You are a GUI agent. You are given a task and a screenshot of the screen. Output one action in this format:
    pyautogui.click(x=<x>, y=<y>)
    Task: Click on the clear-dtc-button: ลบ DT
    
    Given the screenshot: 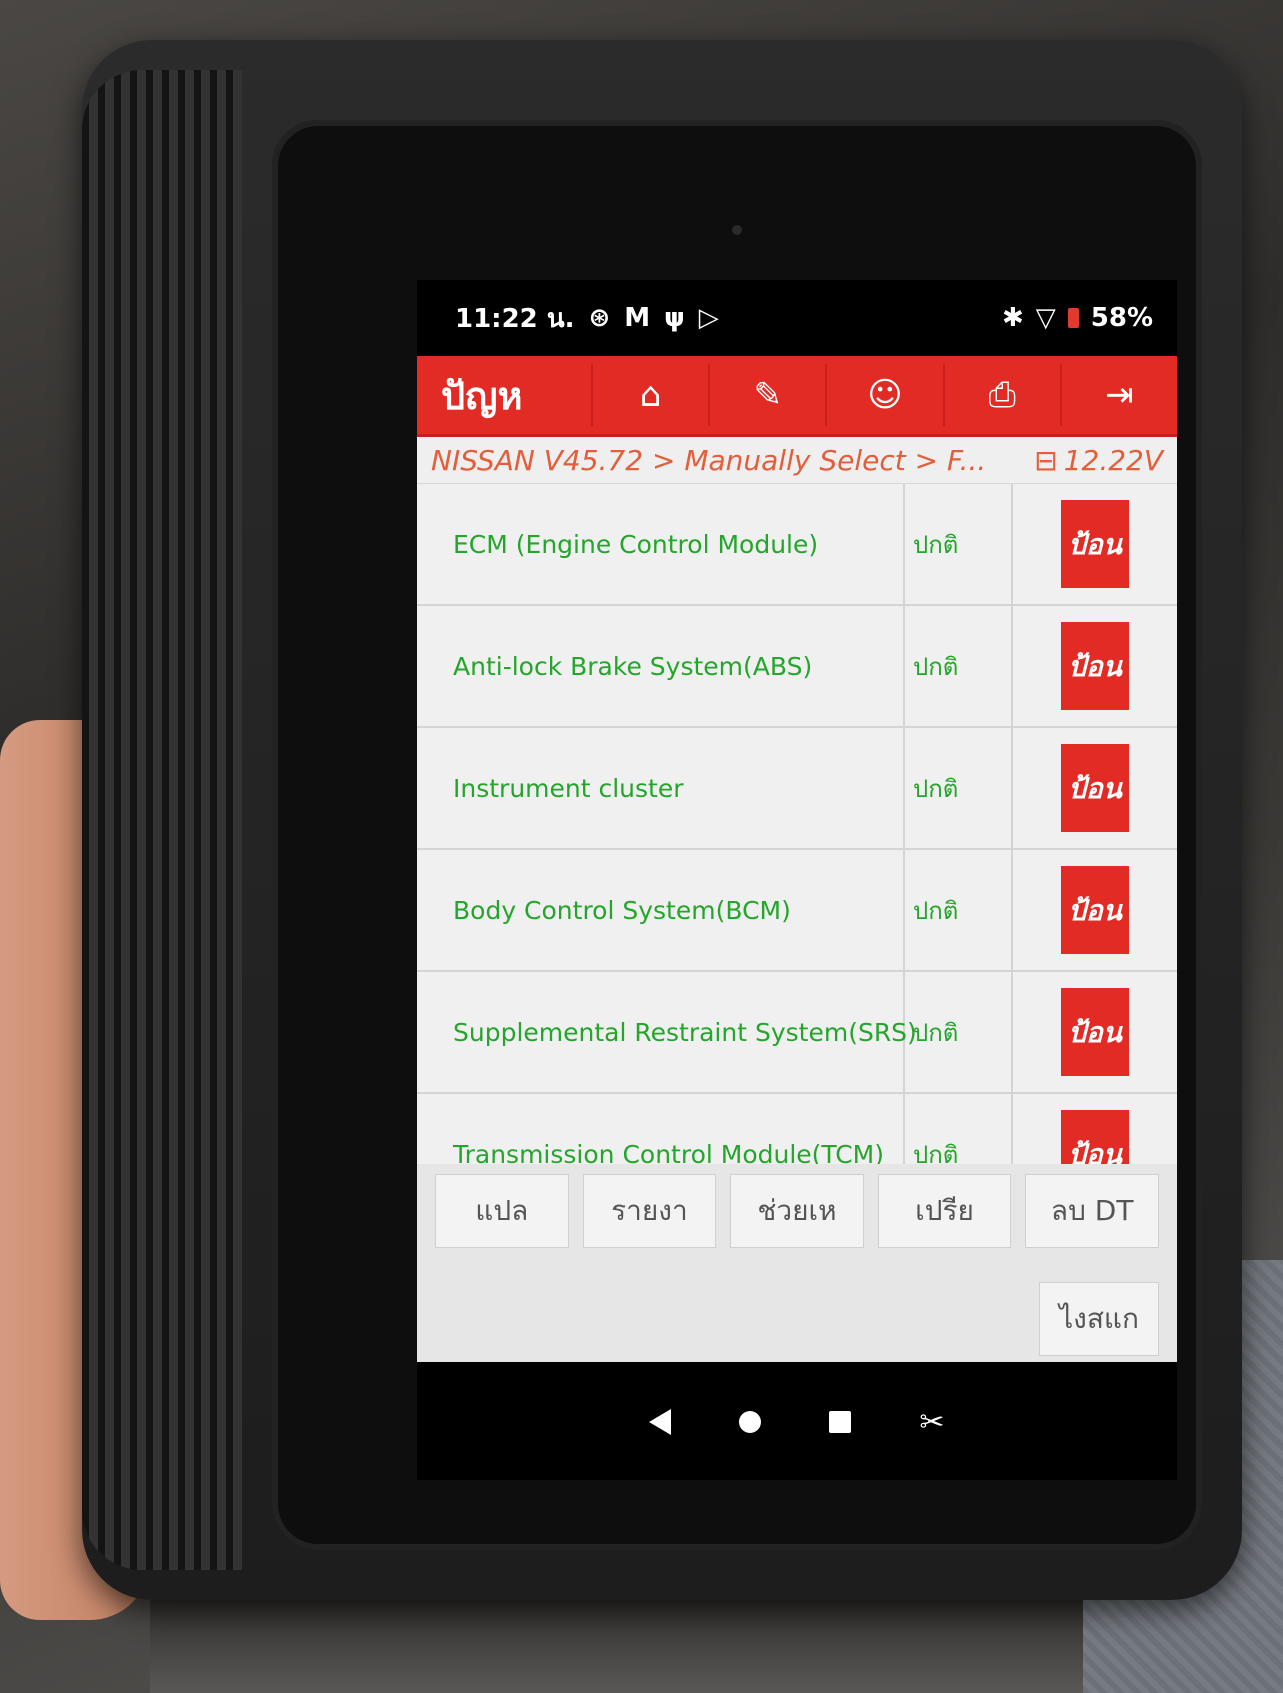 What is the action you would take?
    pyautogui.click(x=1092, y=1211)
    